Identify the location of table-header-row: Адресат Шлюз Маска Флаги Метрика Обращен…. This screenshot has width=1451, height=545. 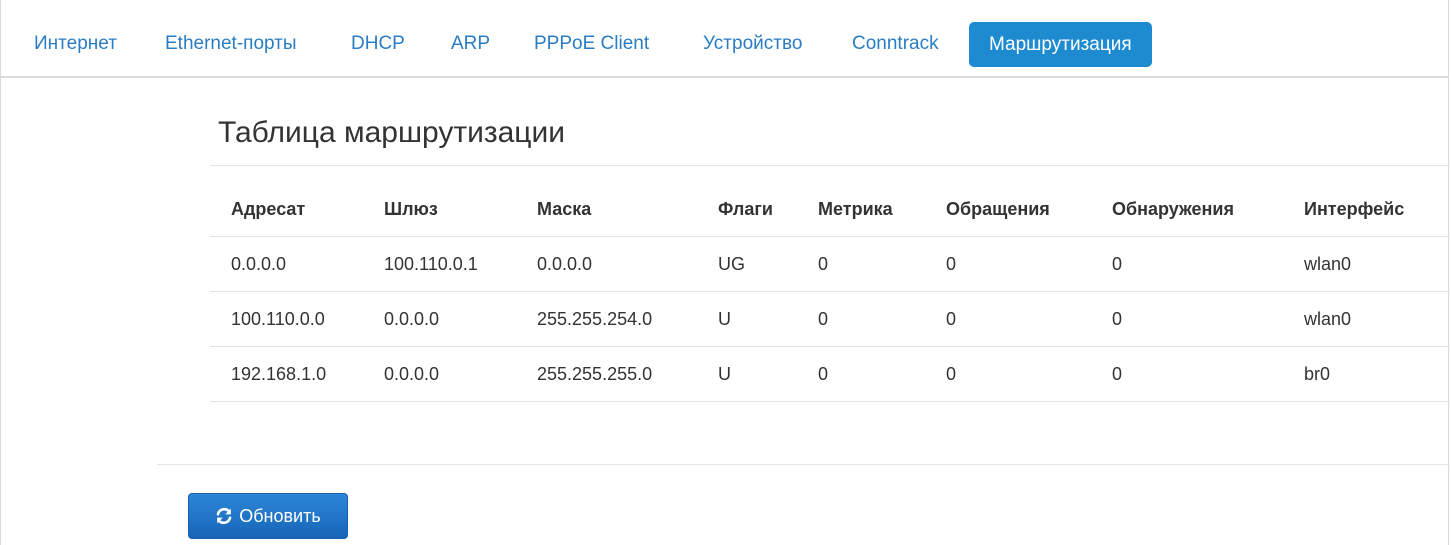
(830, 209).